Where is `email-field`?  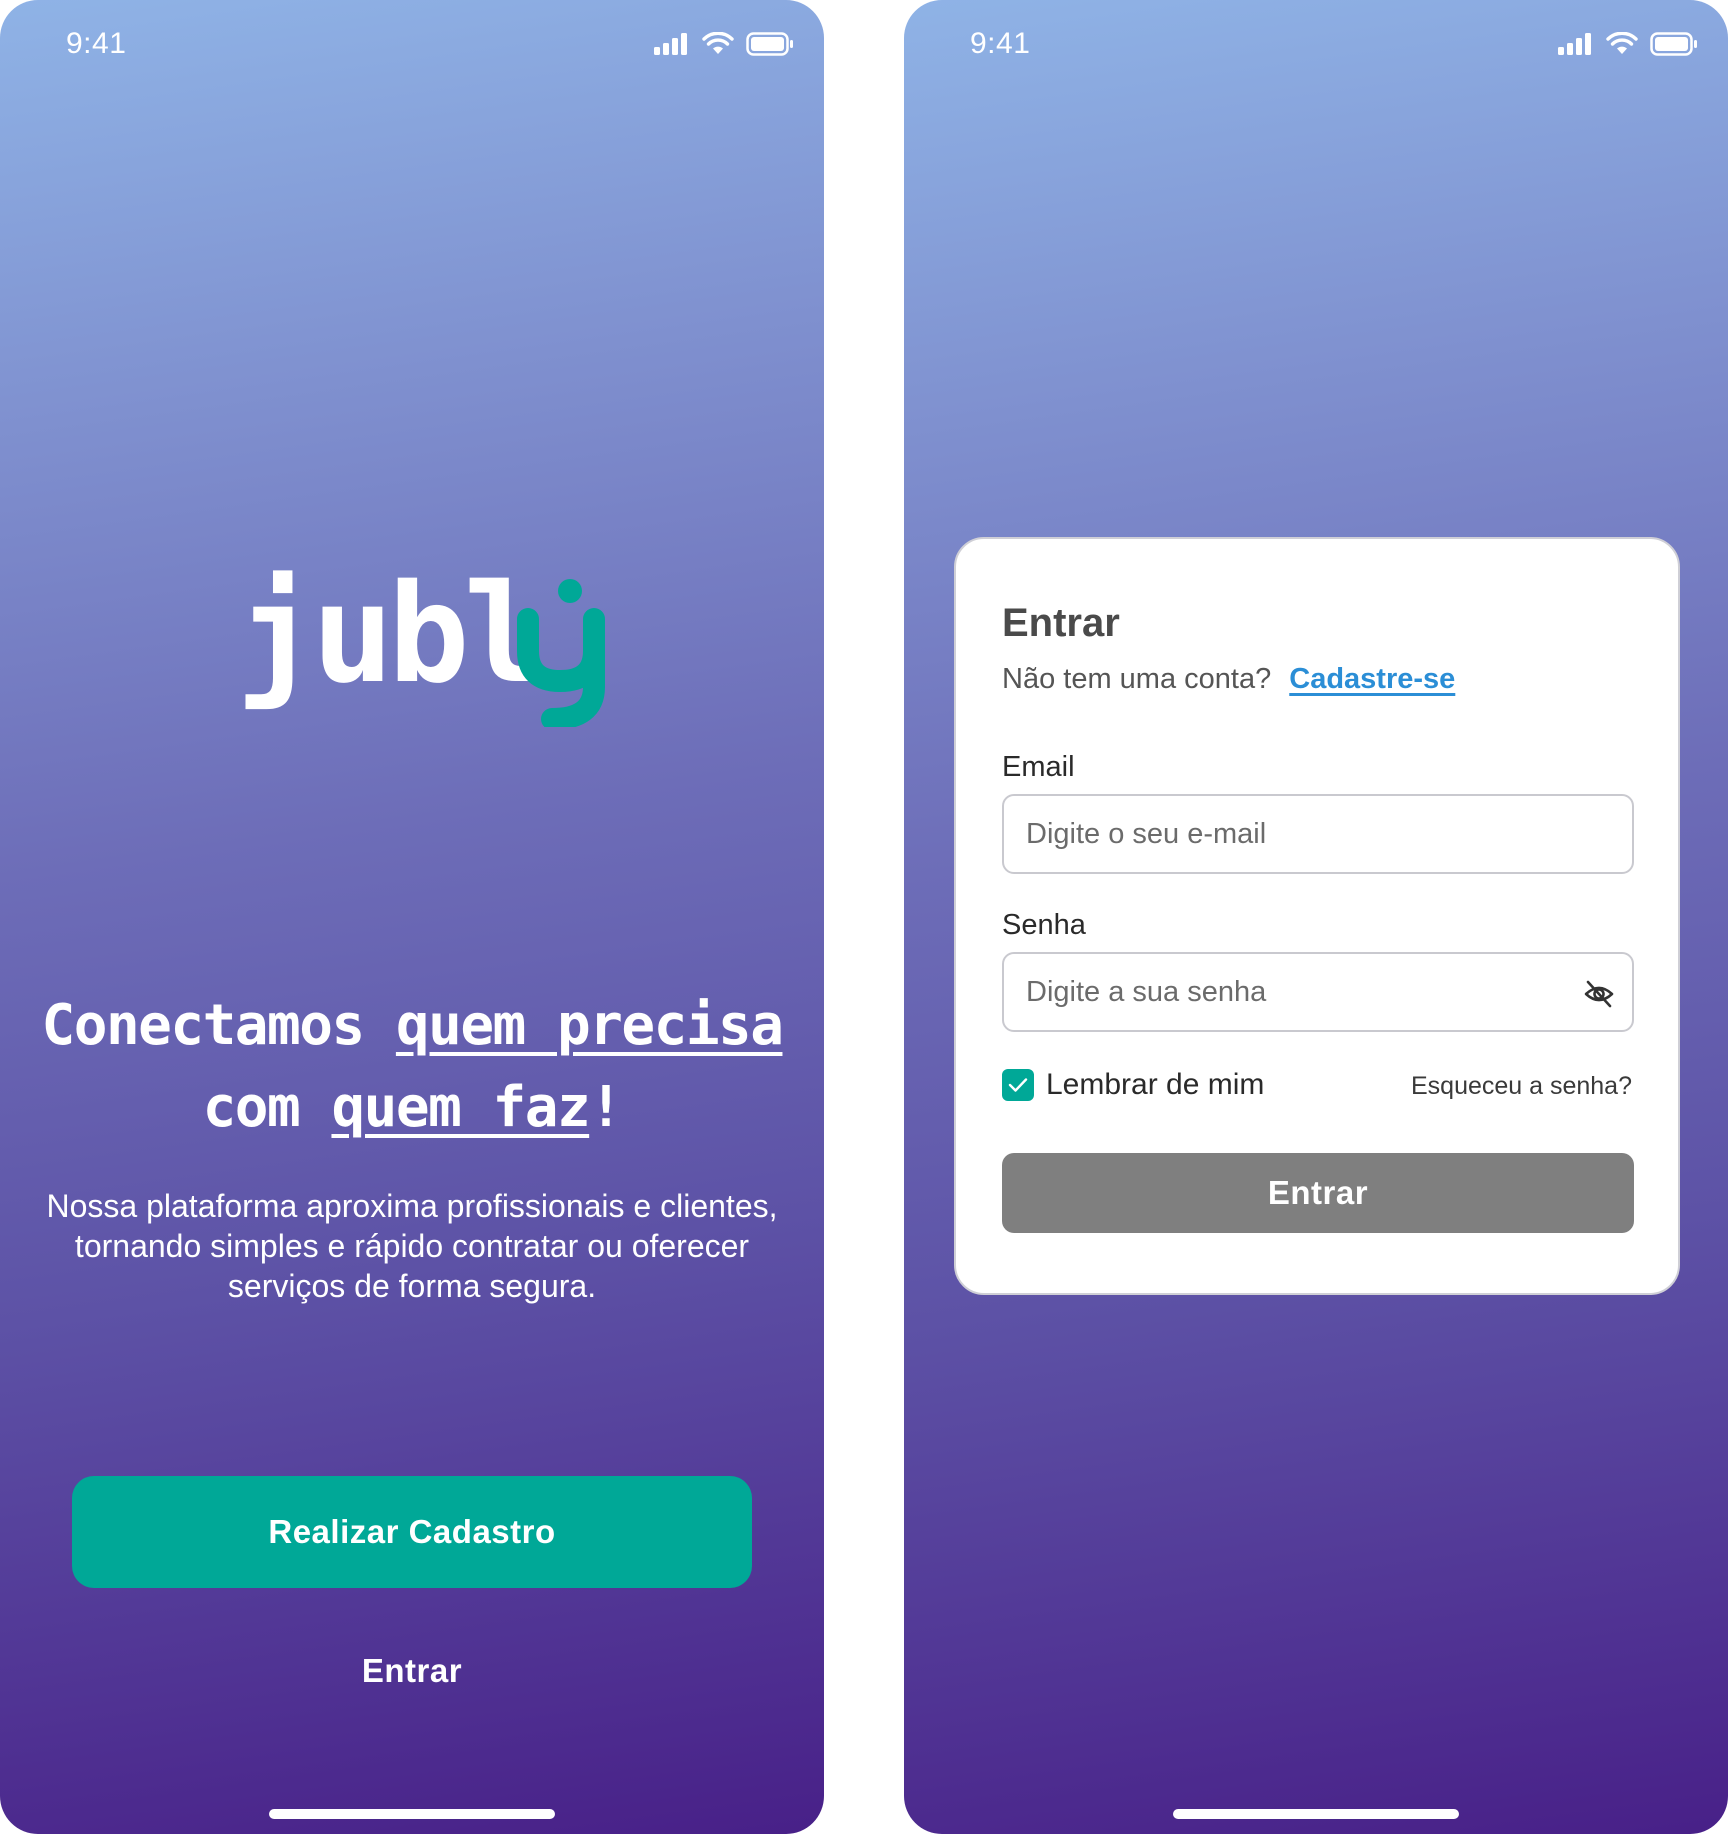 email-field is located at coordinates (1318, 834).